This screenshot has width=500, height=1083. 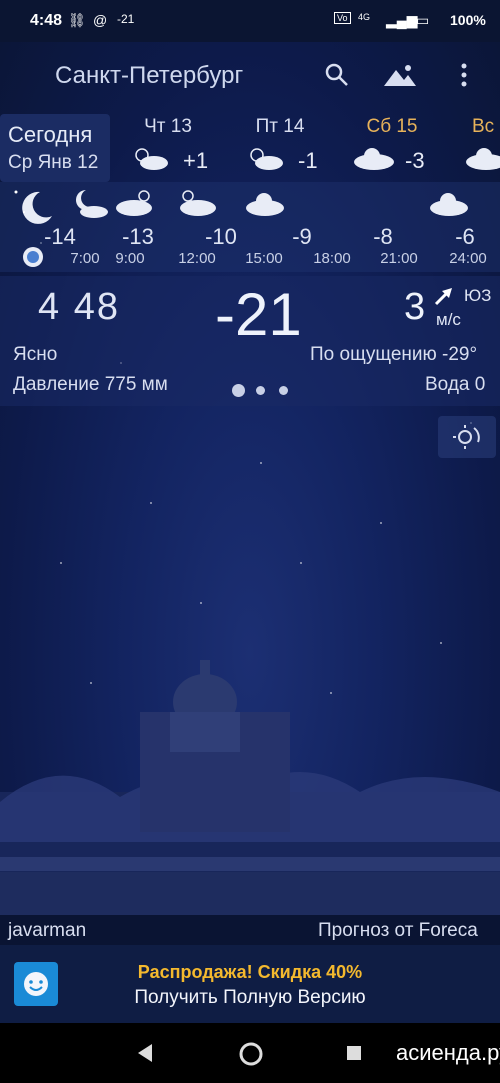 I want to click on hour-time: 21:00, so click(x=399, y=258).